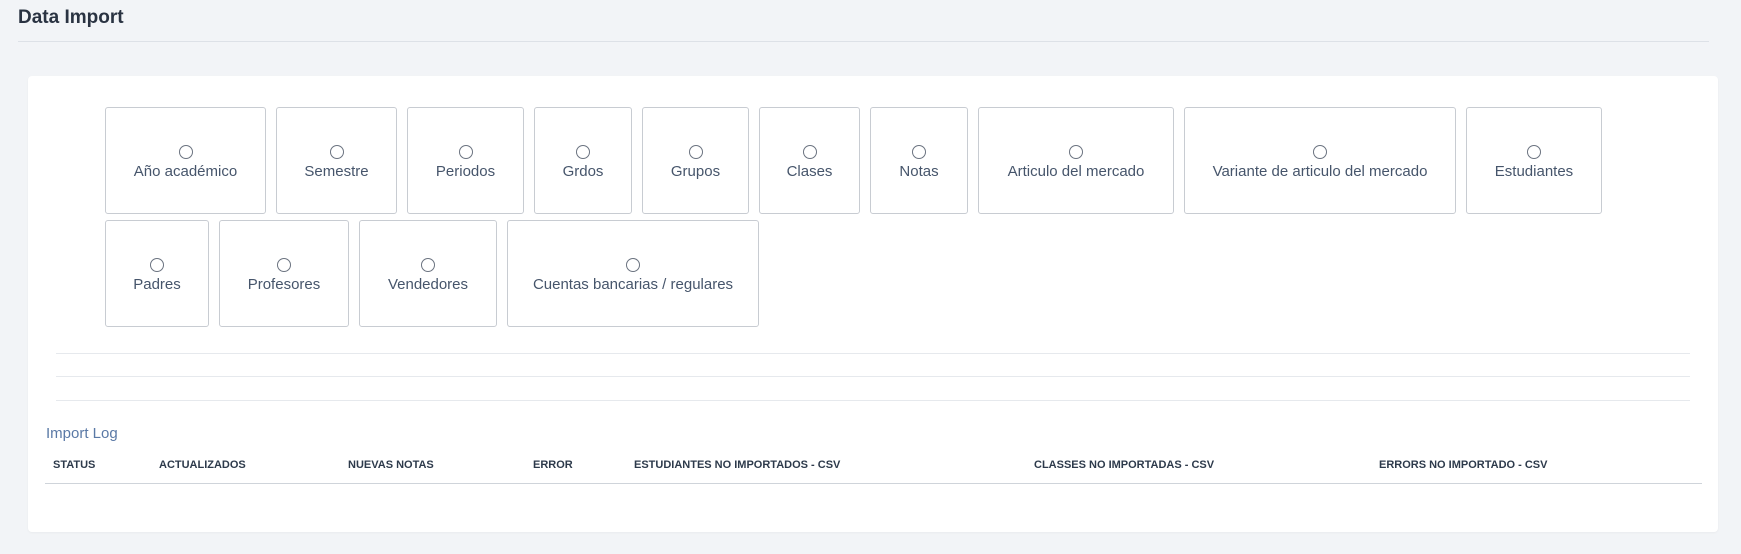 The width and height of the screenshot is (1741, 554). Describe the element at coordinates (185, 171) in the screenshot. I see `import-type-label: Año académico` at that location.